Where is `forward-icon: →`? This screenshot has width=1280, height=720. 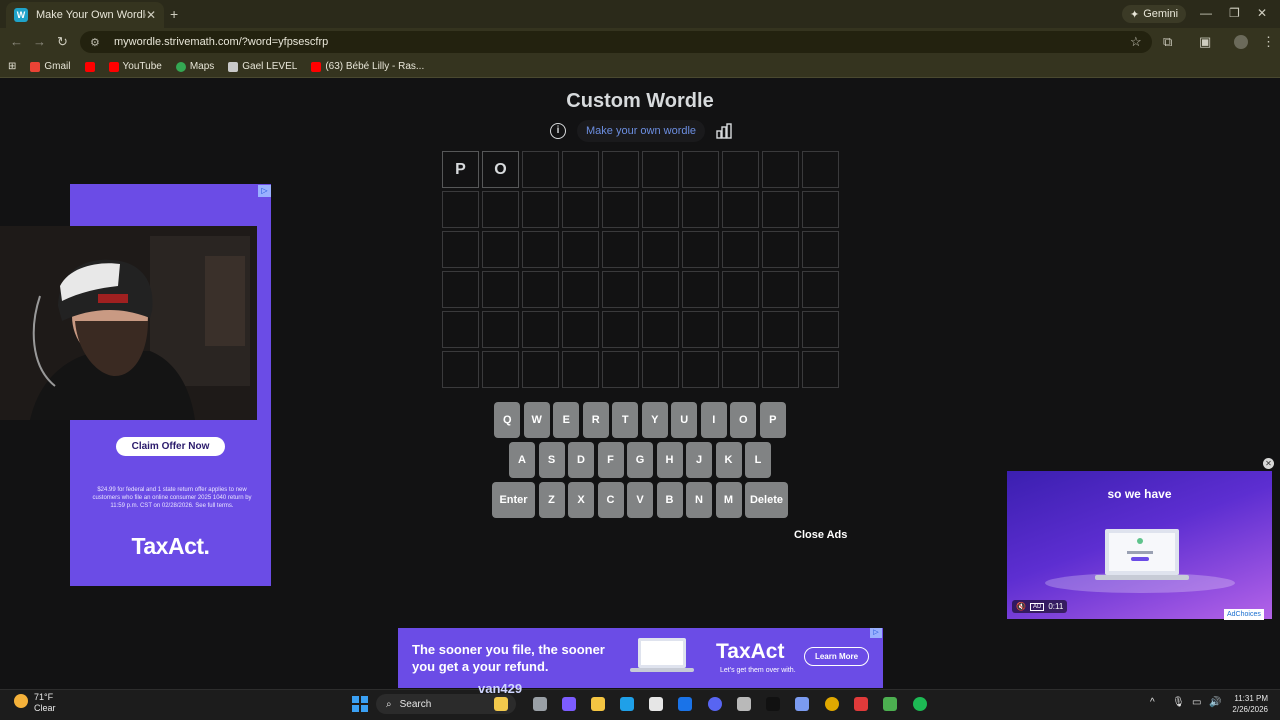 forward-icon: → is located at coordinates (39, 41).